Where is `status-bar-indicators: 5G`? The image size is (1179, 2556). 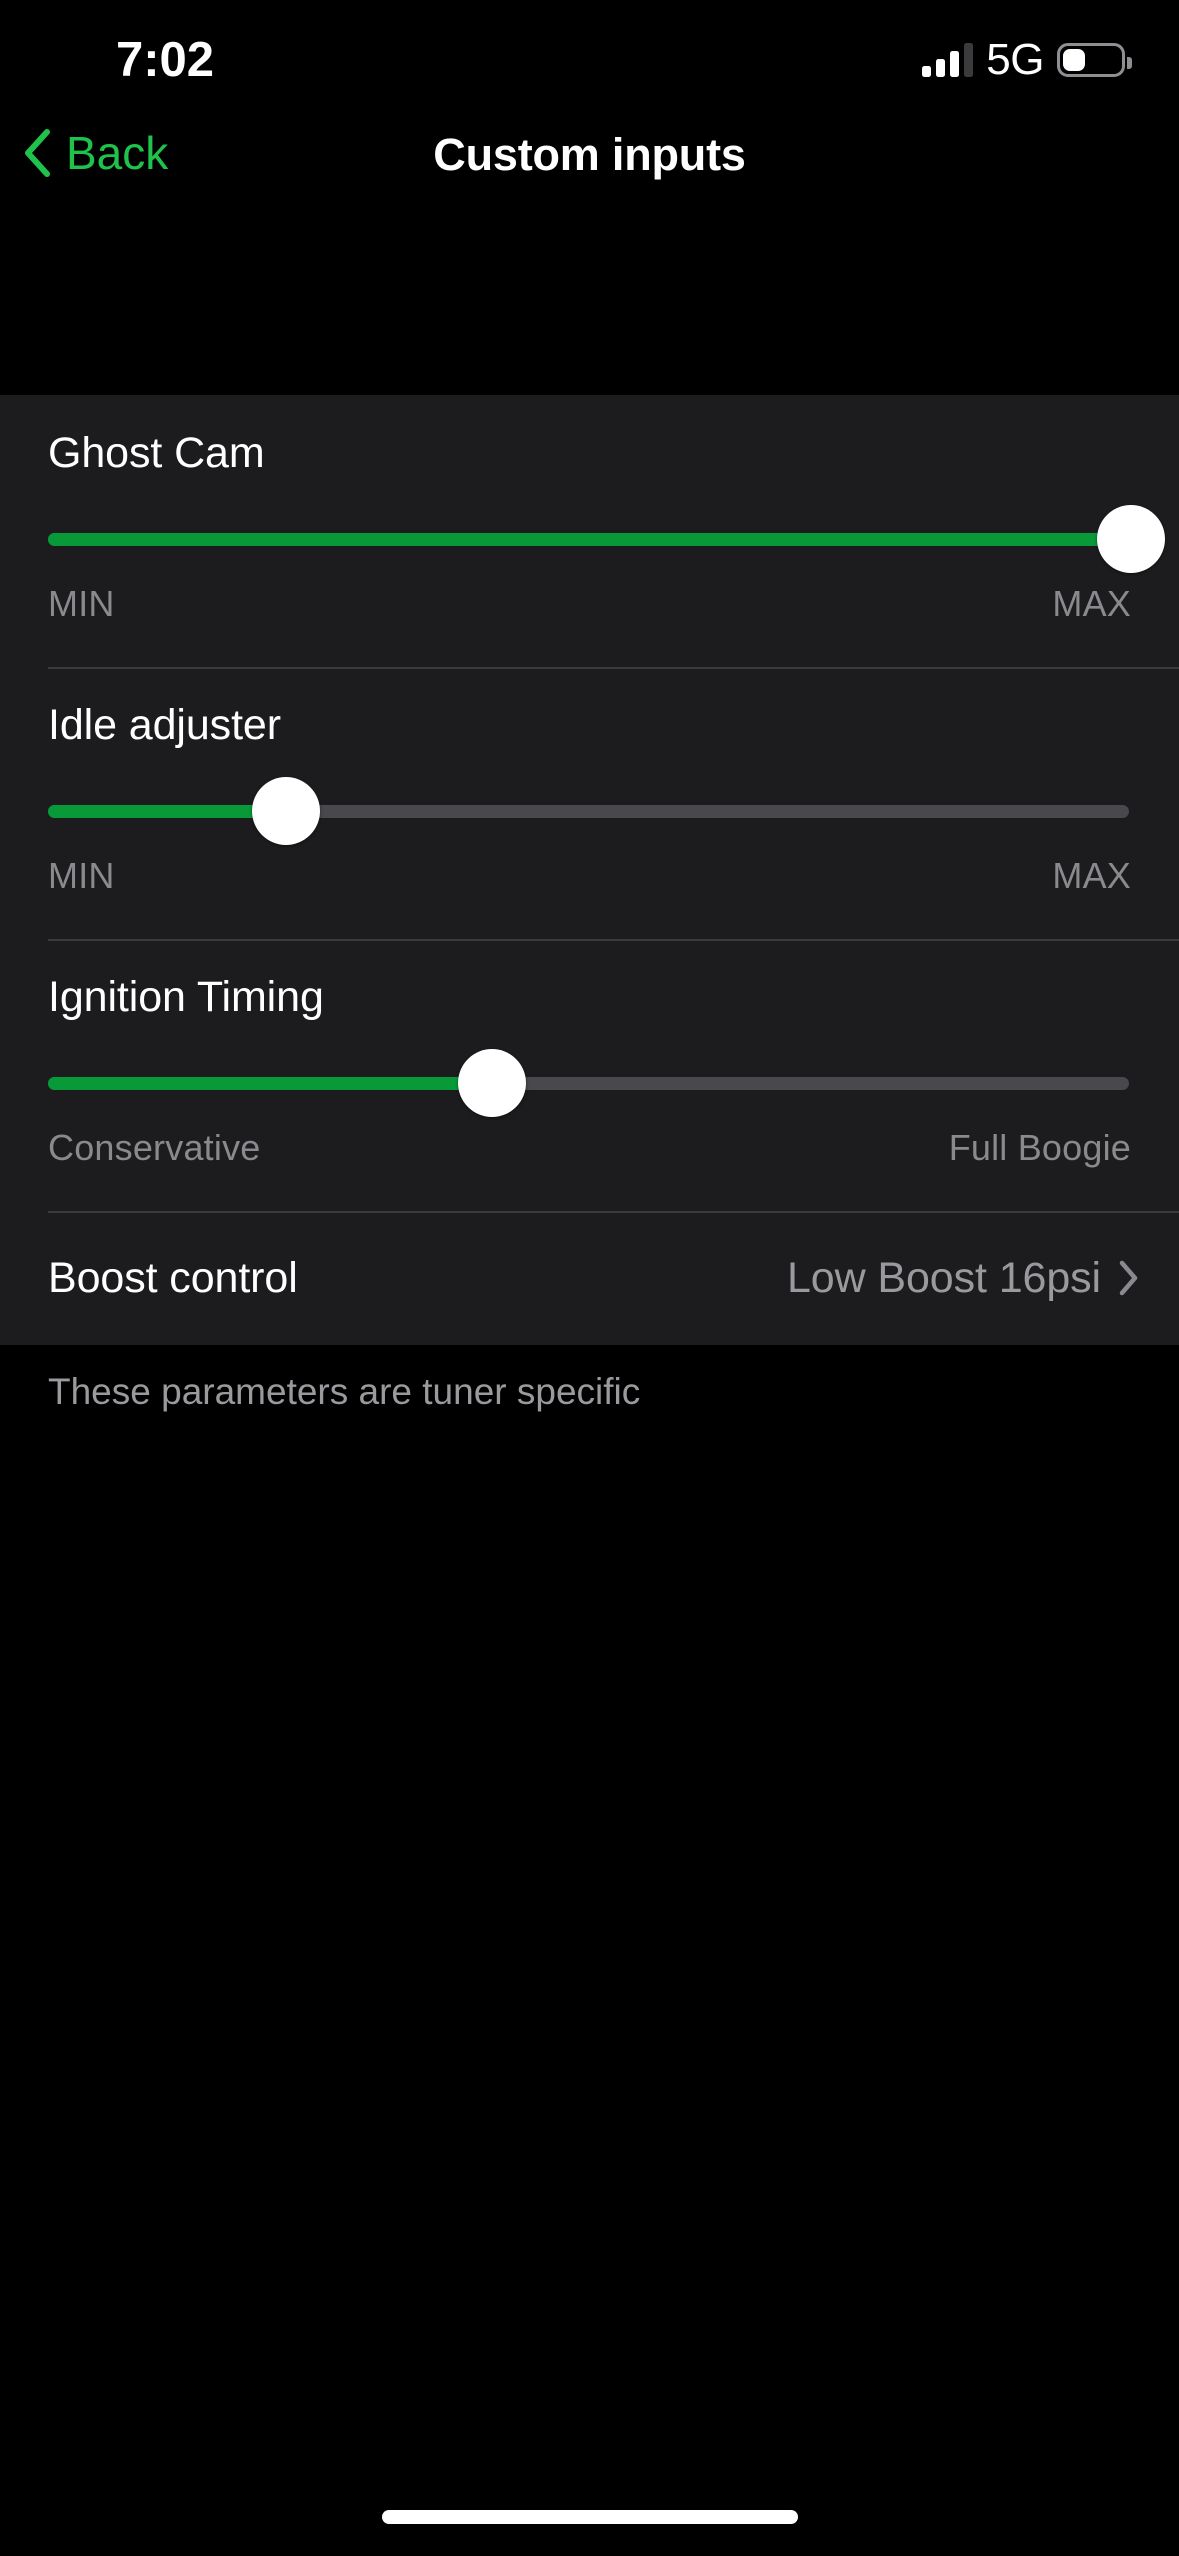
status-bar-indicators: 5G is located at coordinates (1027, 59).